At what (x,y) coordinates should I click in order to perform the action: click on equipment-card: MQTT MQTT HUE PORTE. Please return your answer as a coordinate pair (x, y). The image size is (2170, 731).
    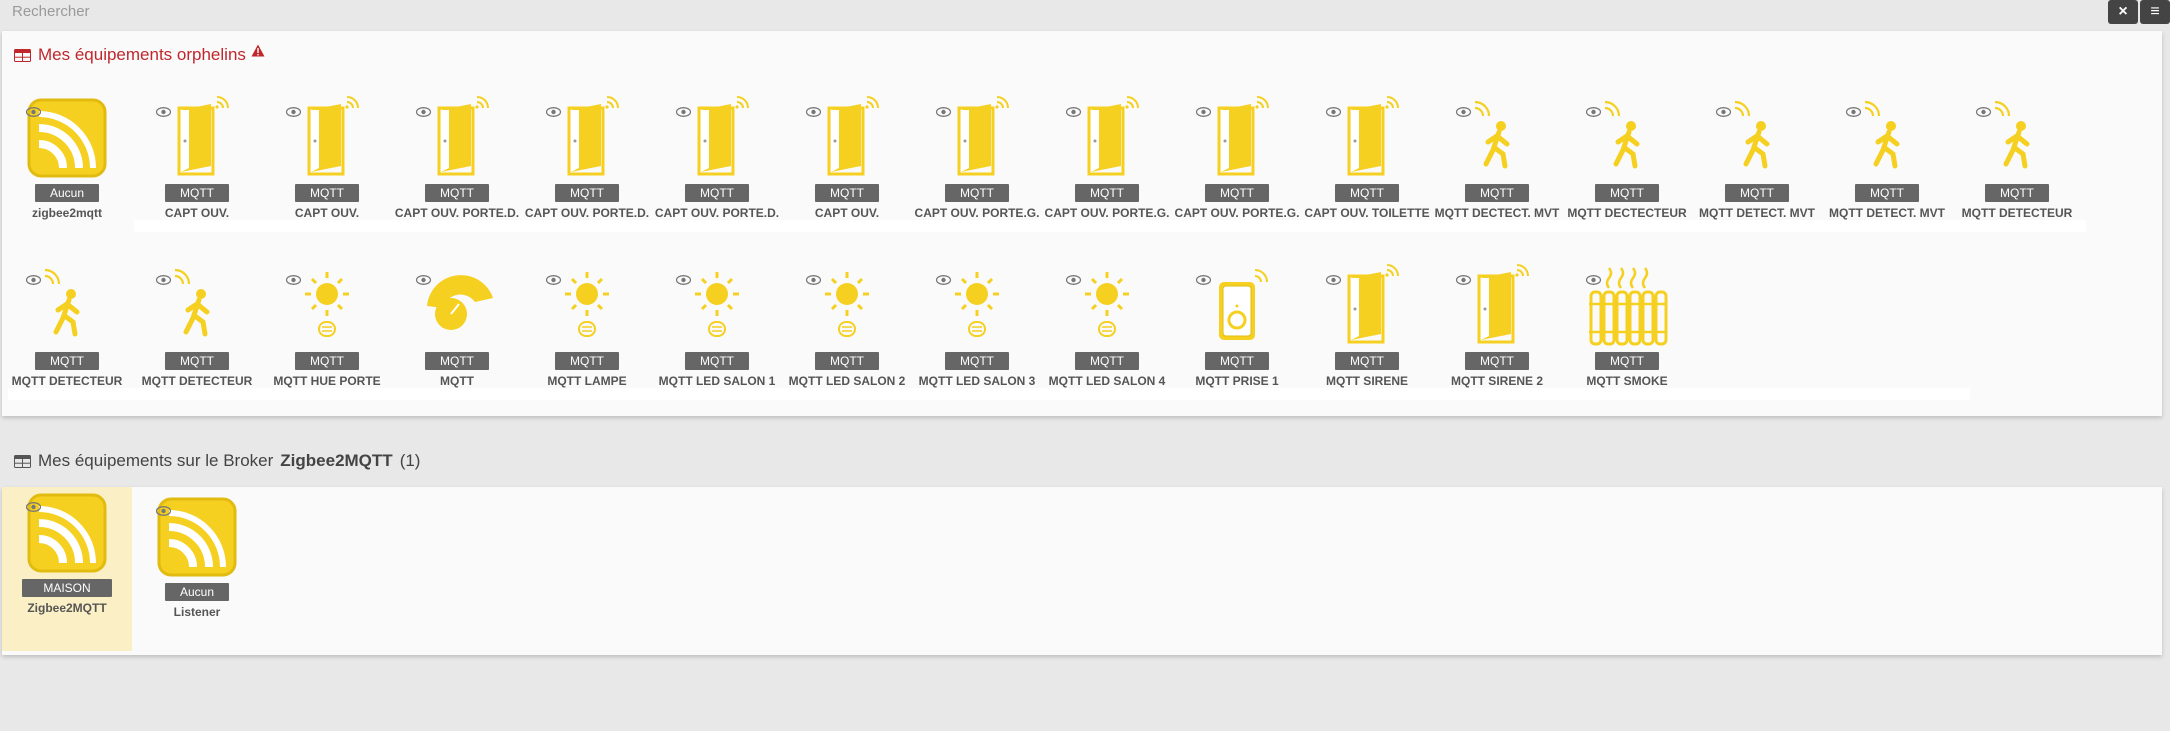
    Looking at the image, I should click on (327, 325).